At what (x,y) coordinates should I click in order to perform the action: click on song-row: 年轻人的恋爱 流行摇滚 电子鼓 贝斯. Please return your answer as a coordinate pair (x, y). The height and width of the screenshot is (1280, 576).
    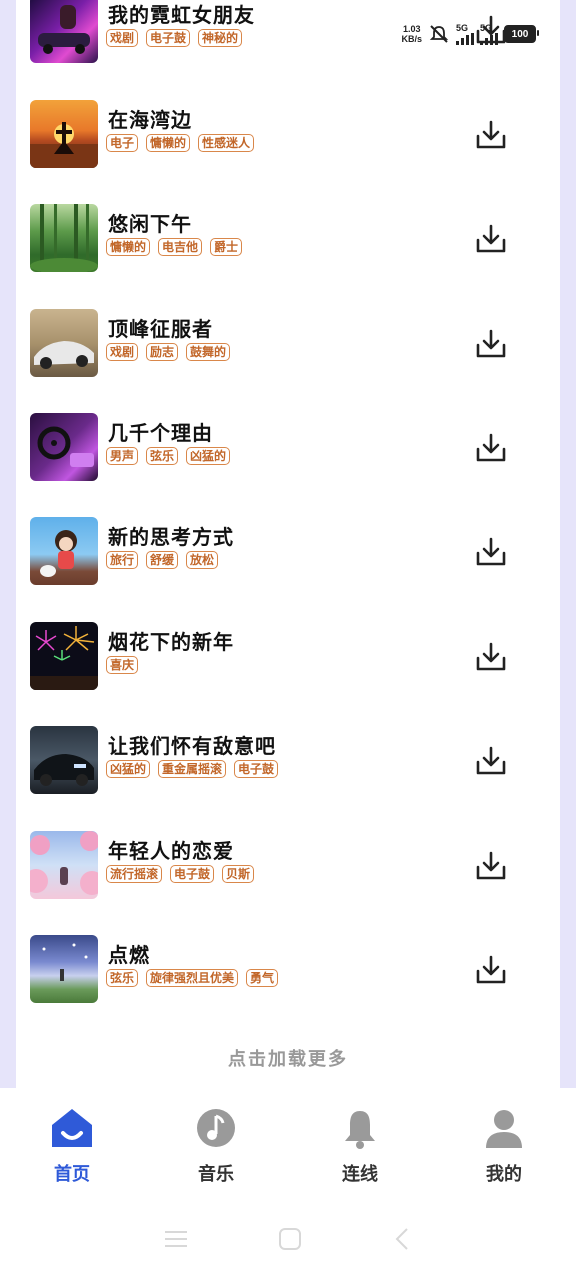
    Looking at the image, I should click on (280, 865).